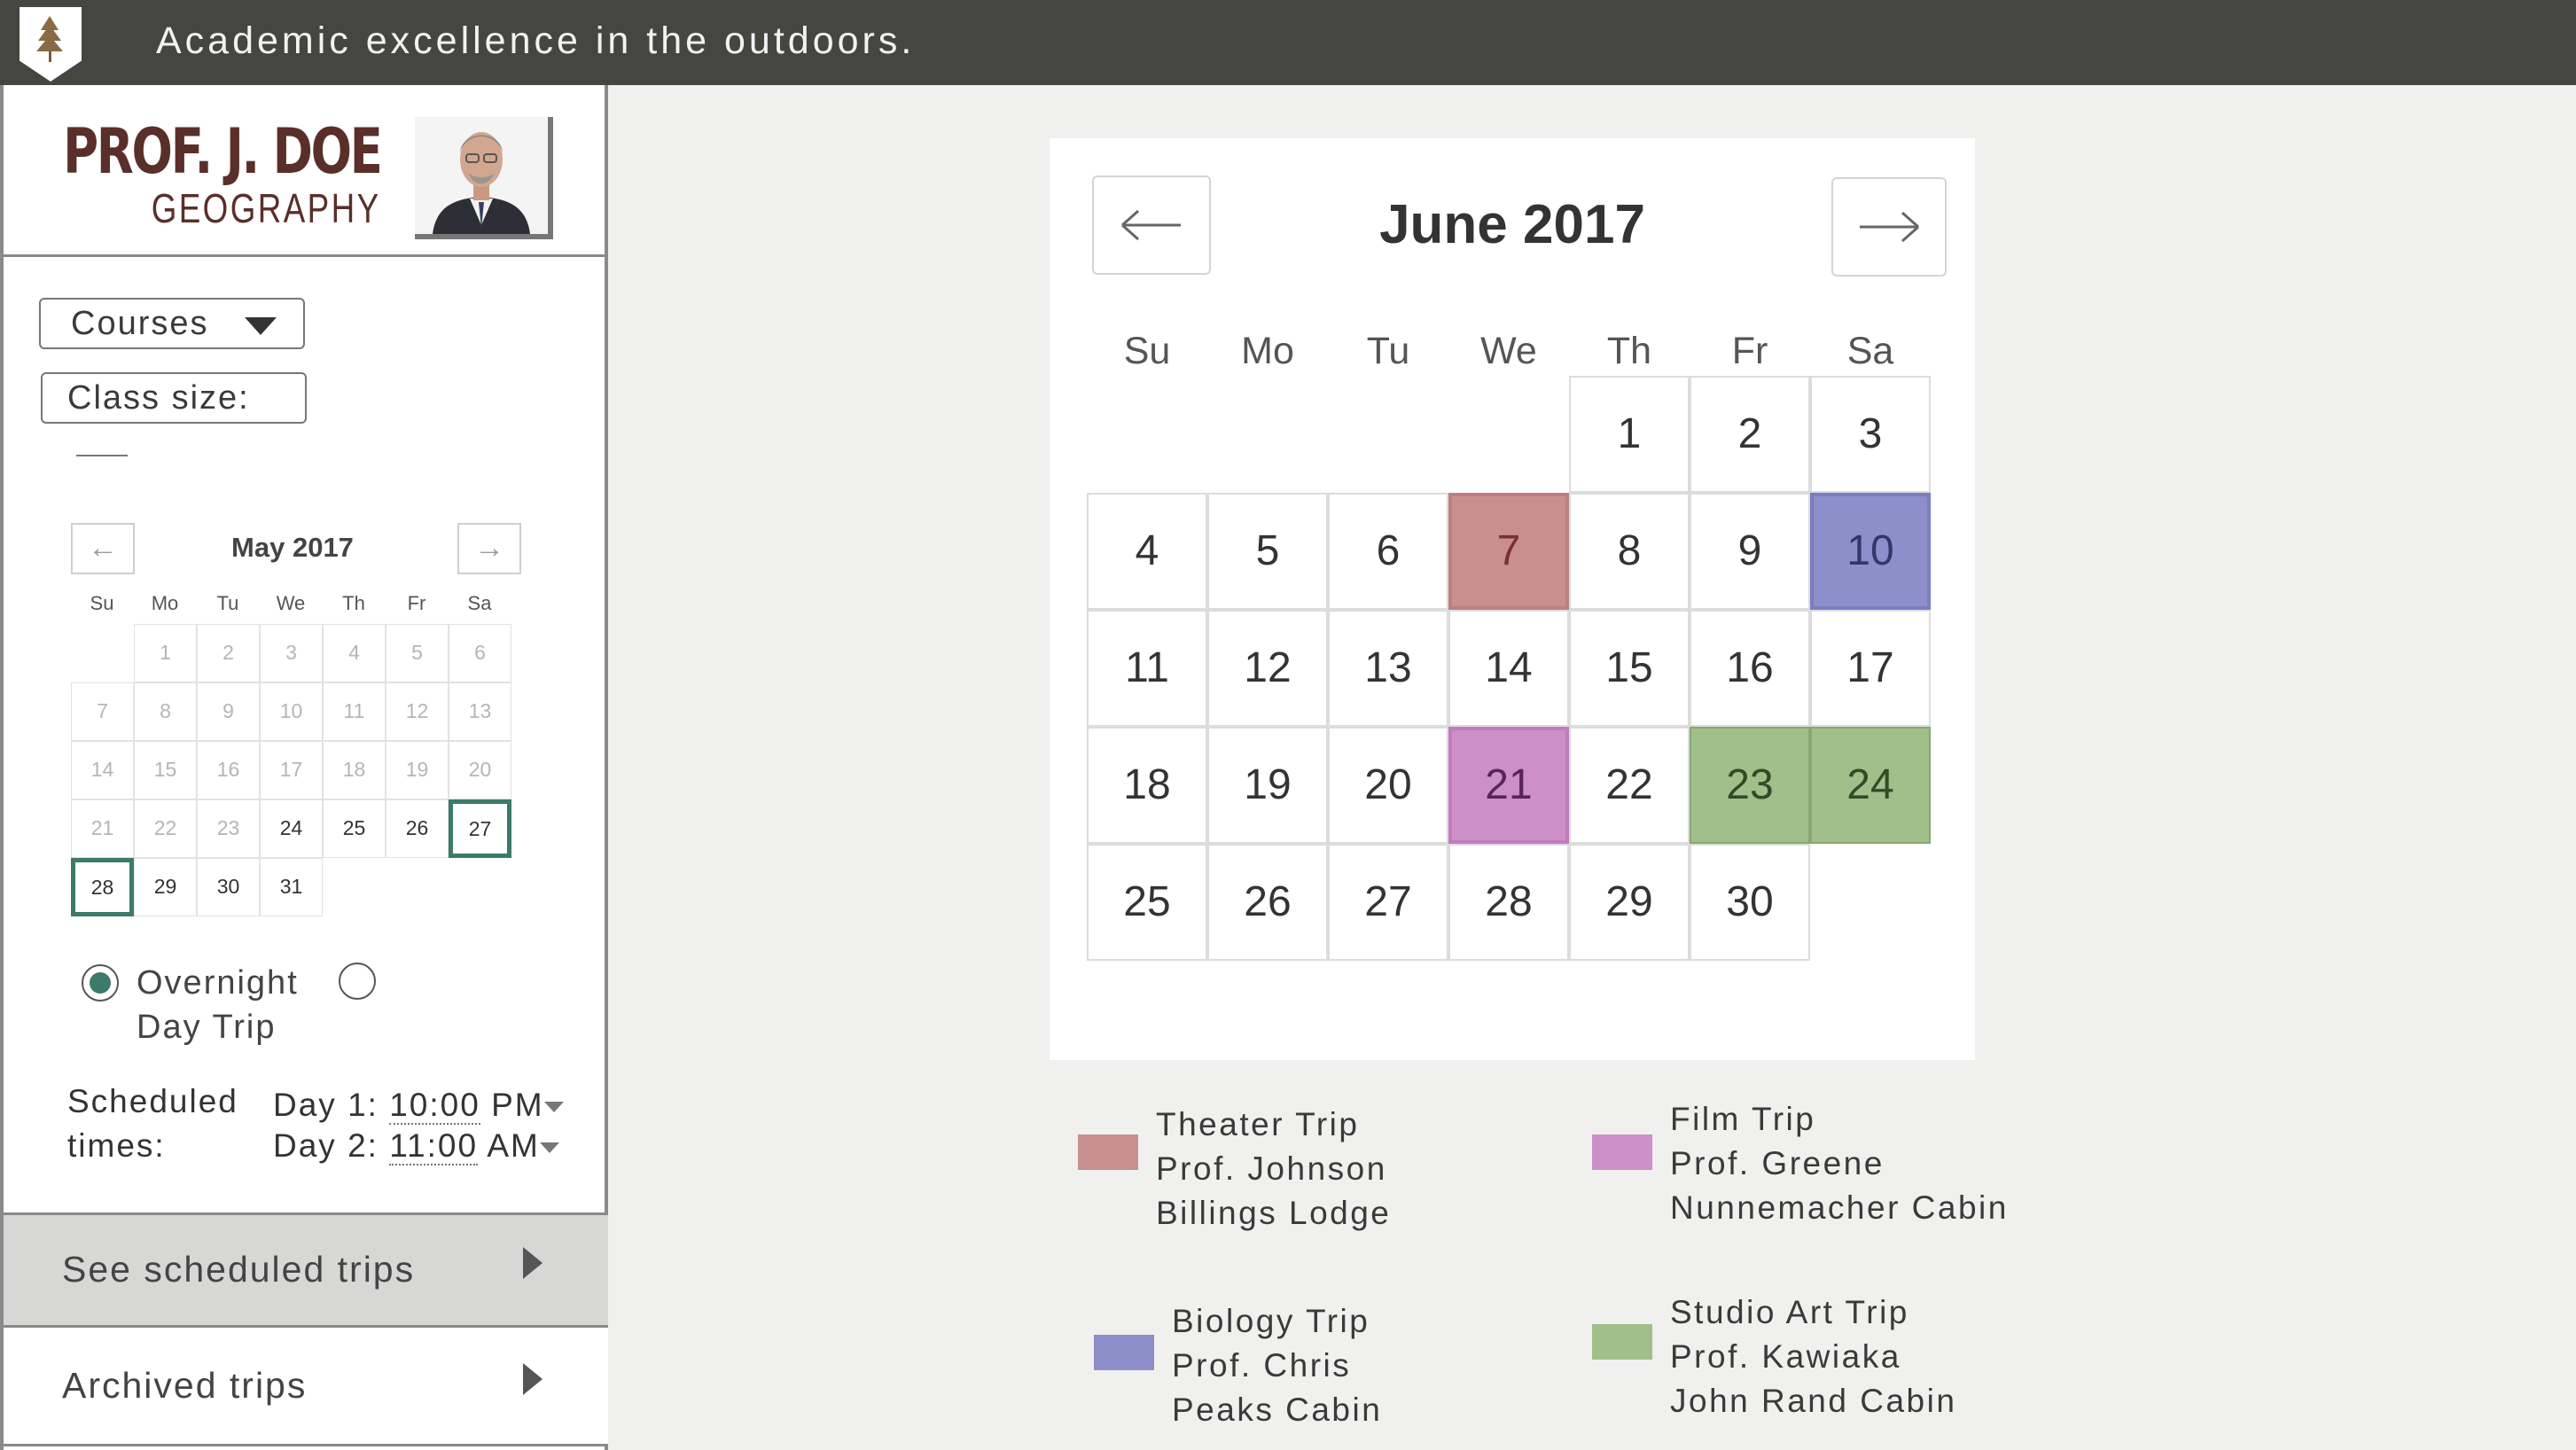  I want to click on mini-calendar-day: 13, so click(480, 711).